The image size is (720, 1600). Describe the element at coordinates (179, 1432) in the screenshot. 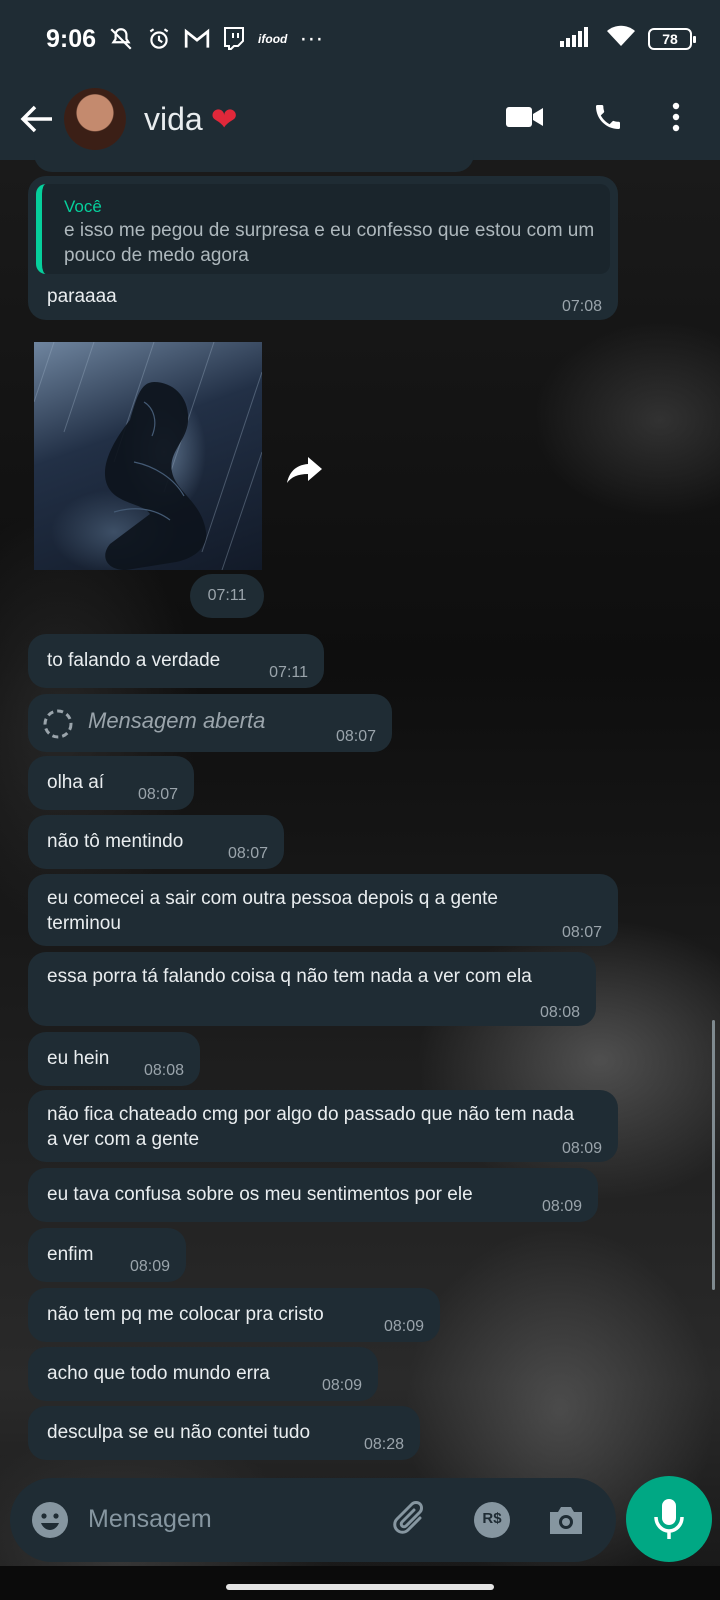

I see `message-text: desculpa se eu não contei tudo` at that location.